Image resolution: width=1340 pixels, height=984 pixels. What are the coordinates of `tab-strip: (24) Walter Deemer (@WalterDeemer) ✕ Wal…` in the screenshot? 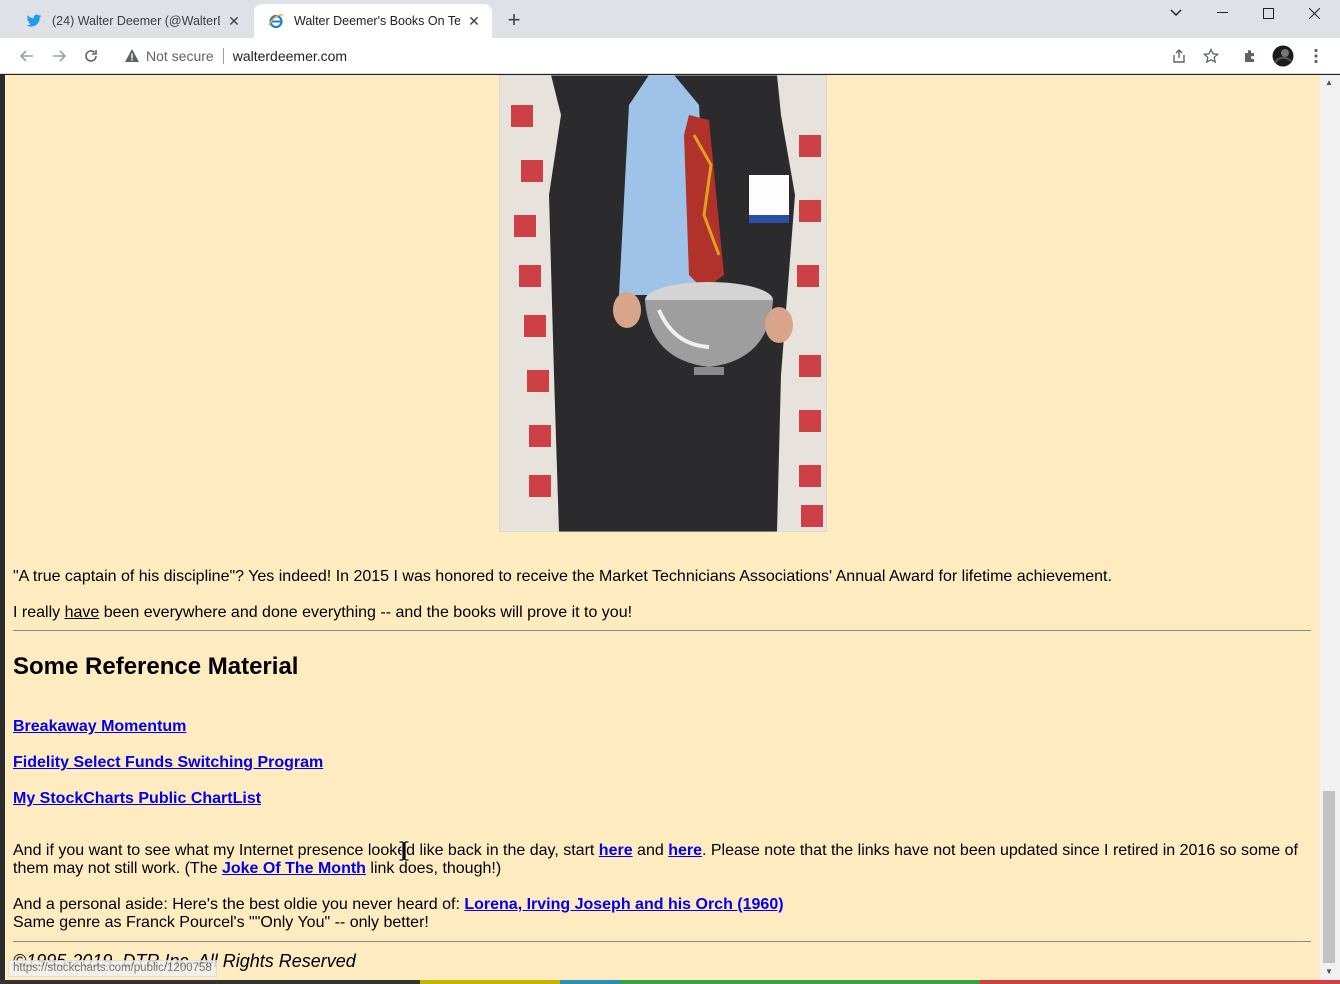 It's located at (670, 19).